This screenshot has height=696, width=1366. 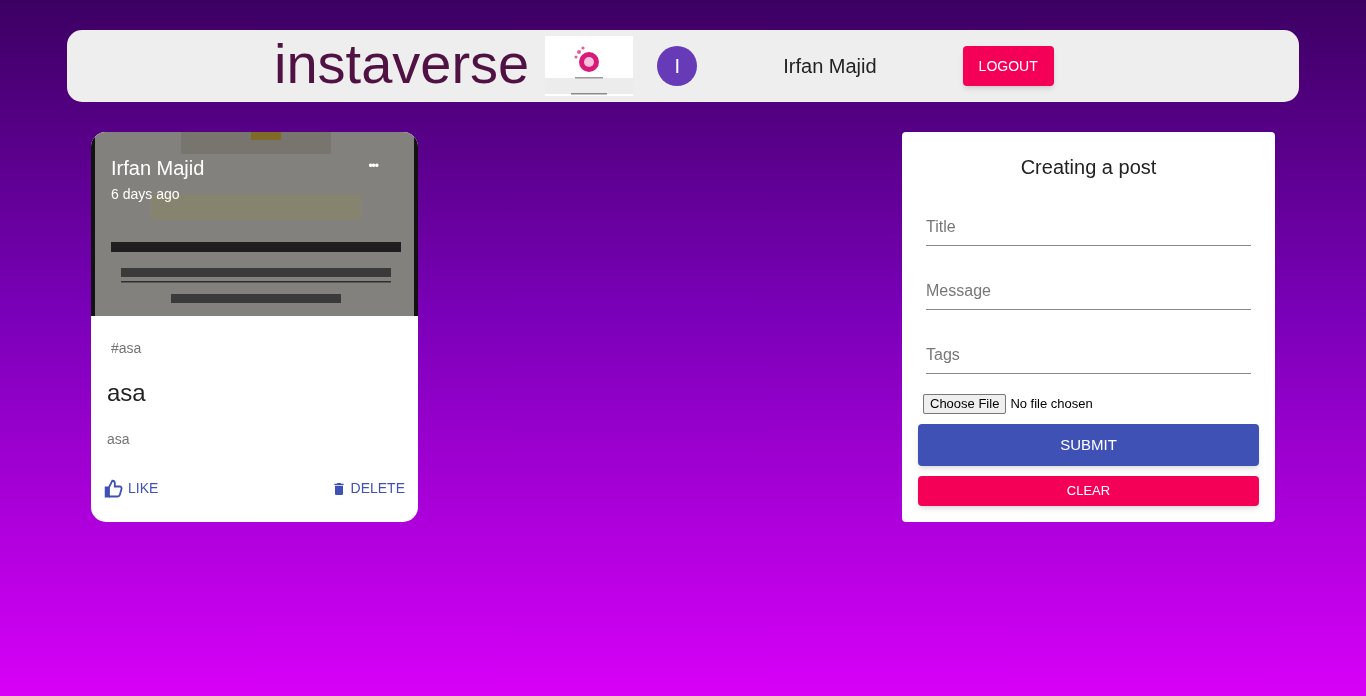 What do you see at coordinates (256, 348) in the screenshot?
I see `post-tags: #asa` at bounding box center [256, 348].